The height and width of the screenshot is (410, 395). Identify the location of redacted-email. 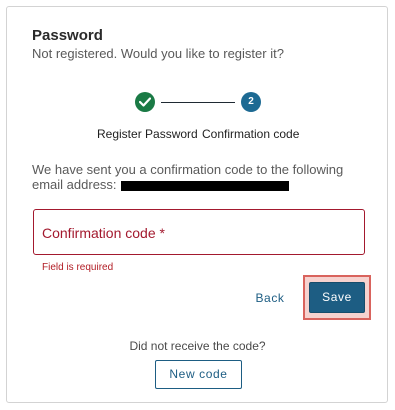
(204, 185).